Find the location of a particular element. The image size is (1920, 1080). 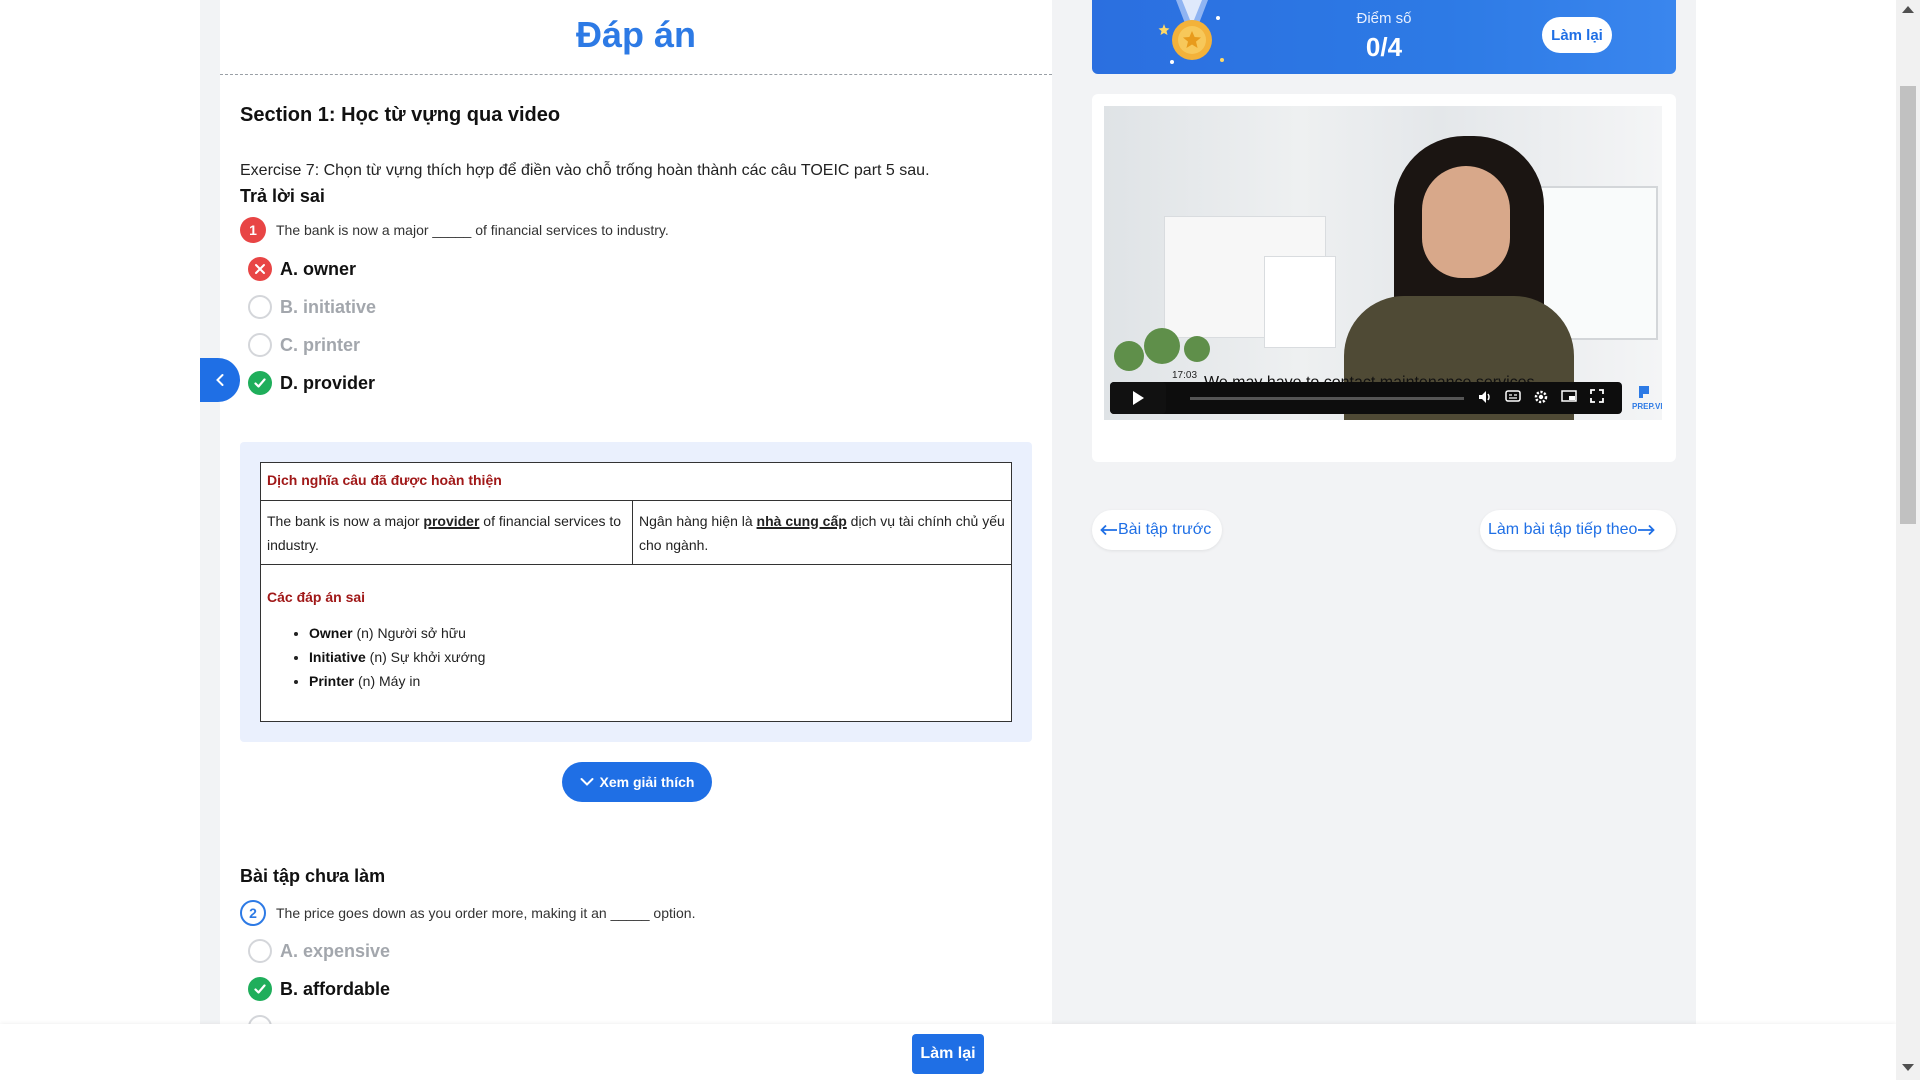

title-divider is located at coordinates (636, 74).